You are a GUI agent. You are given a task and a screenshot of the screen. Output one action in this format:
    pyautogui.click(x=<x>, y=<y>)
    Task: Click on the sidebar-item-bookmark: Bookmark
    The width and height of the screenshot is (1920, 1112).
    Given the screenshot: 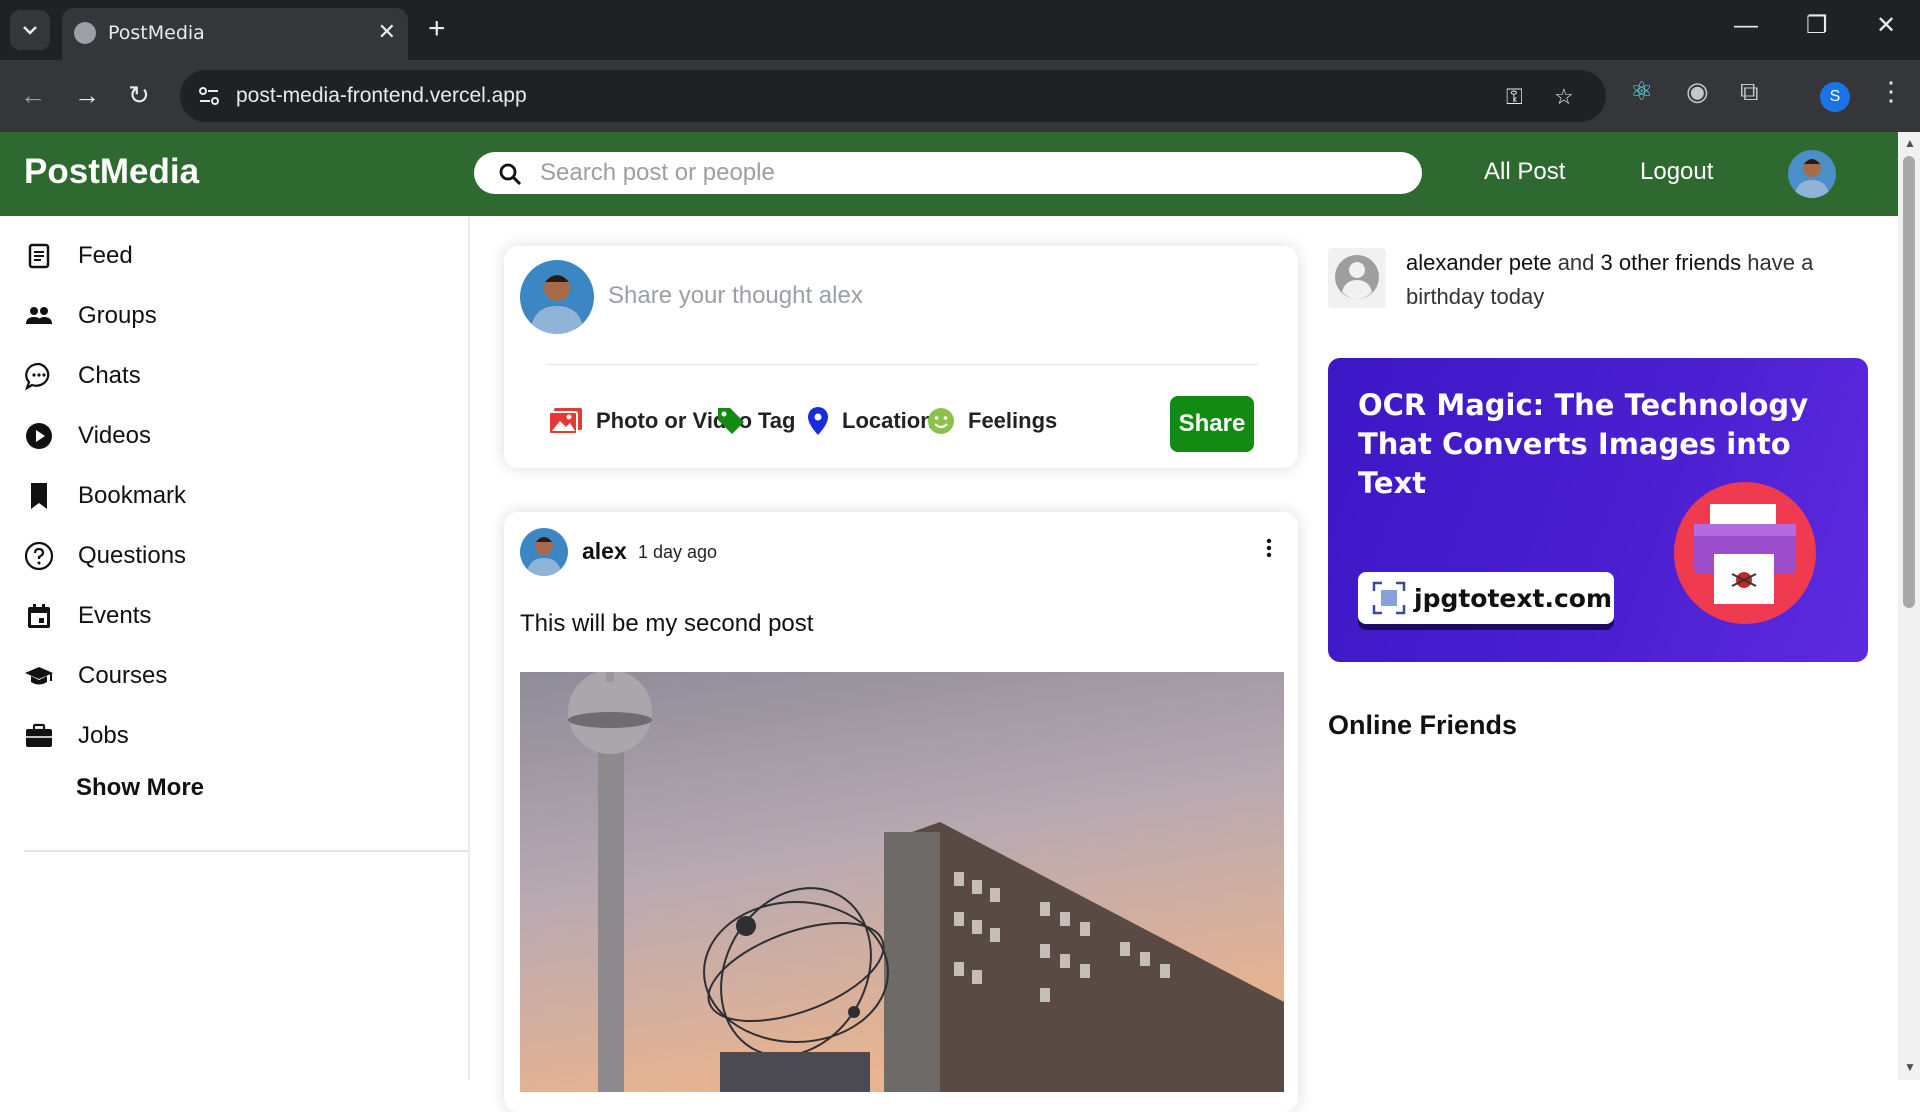 What is the action you would take?
    pyautogui.click(x=105, y=496)
    